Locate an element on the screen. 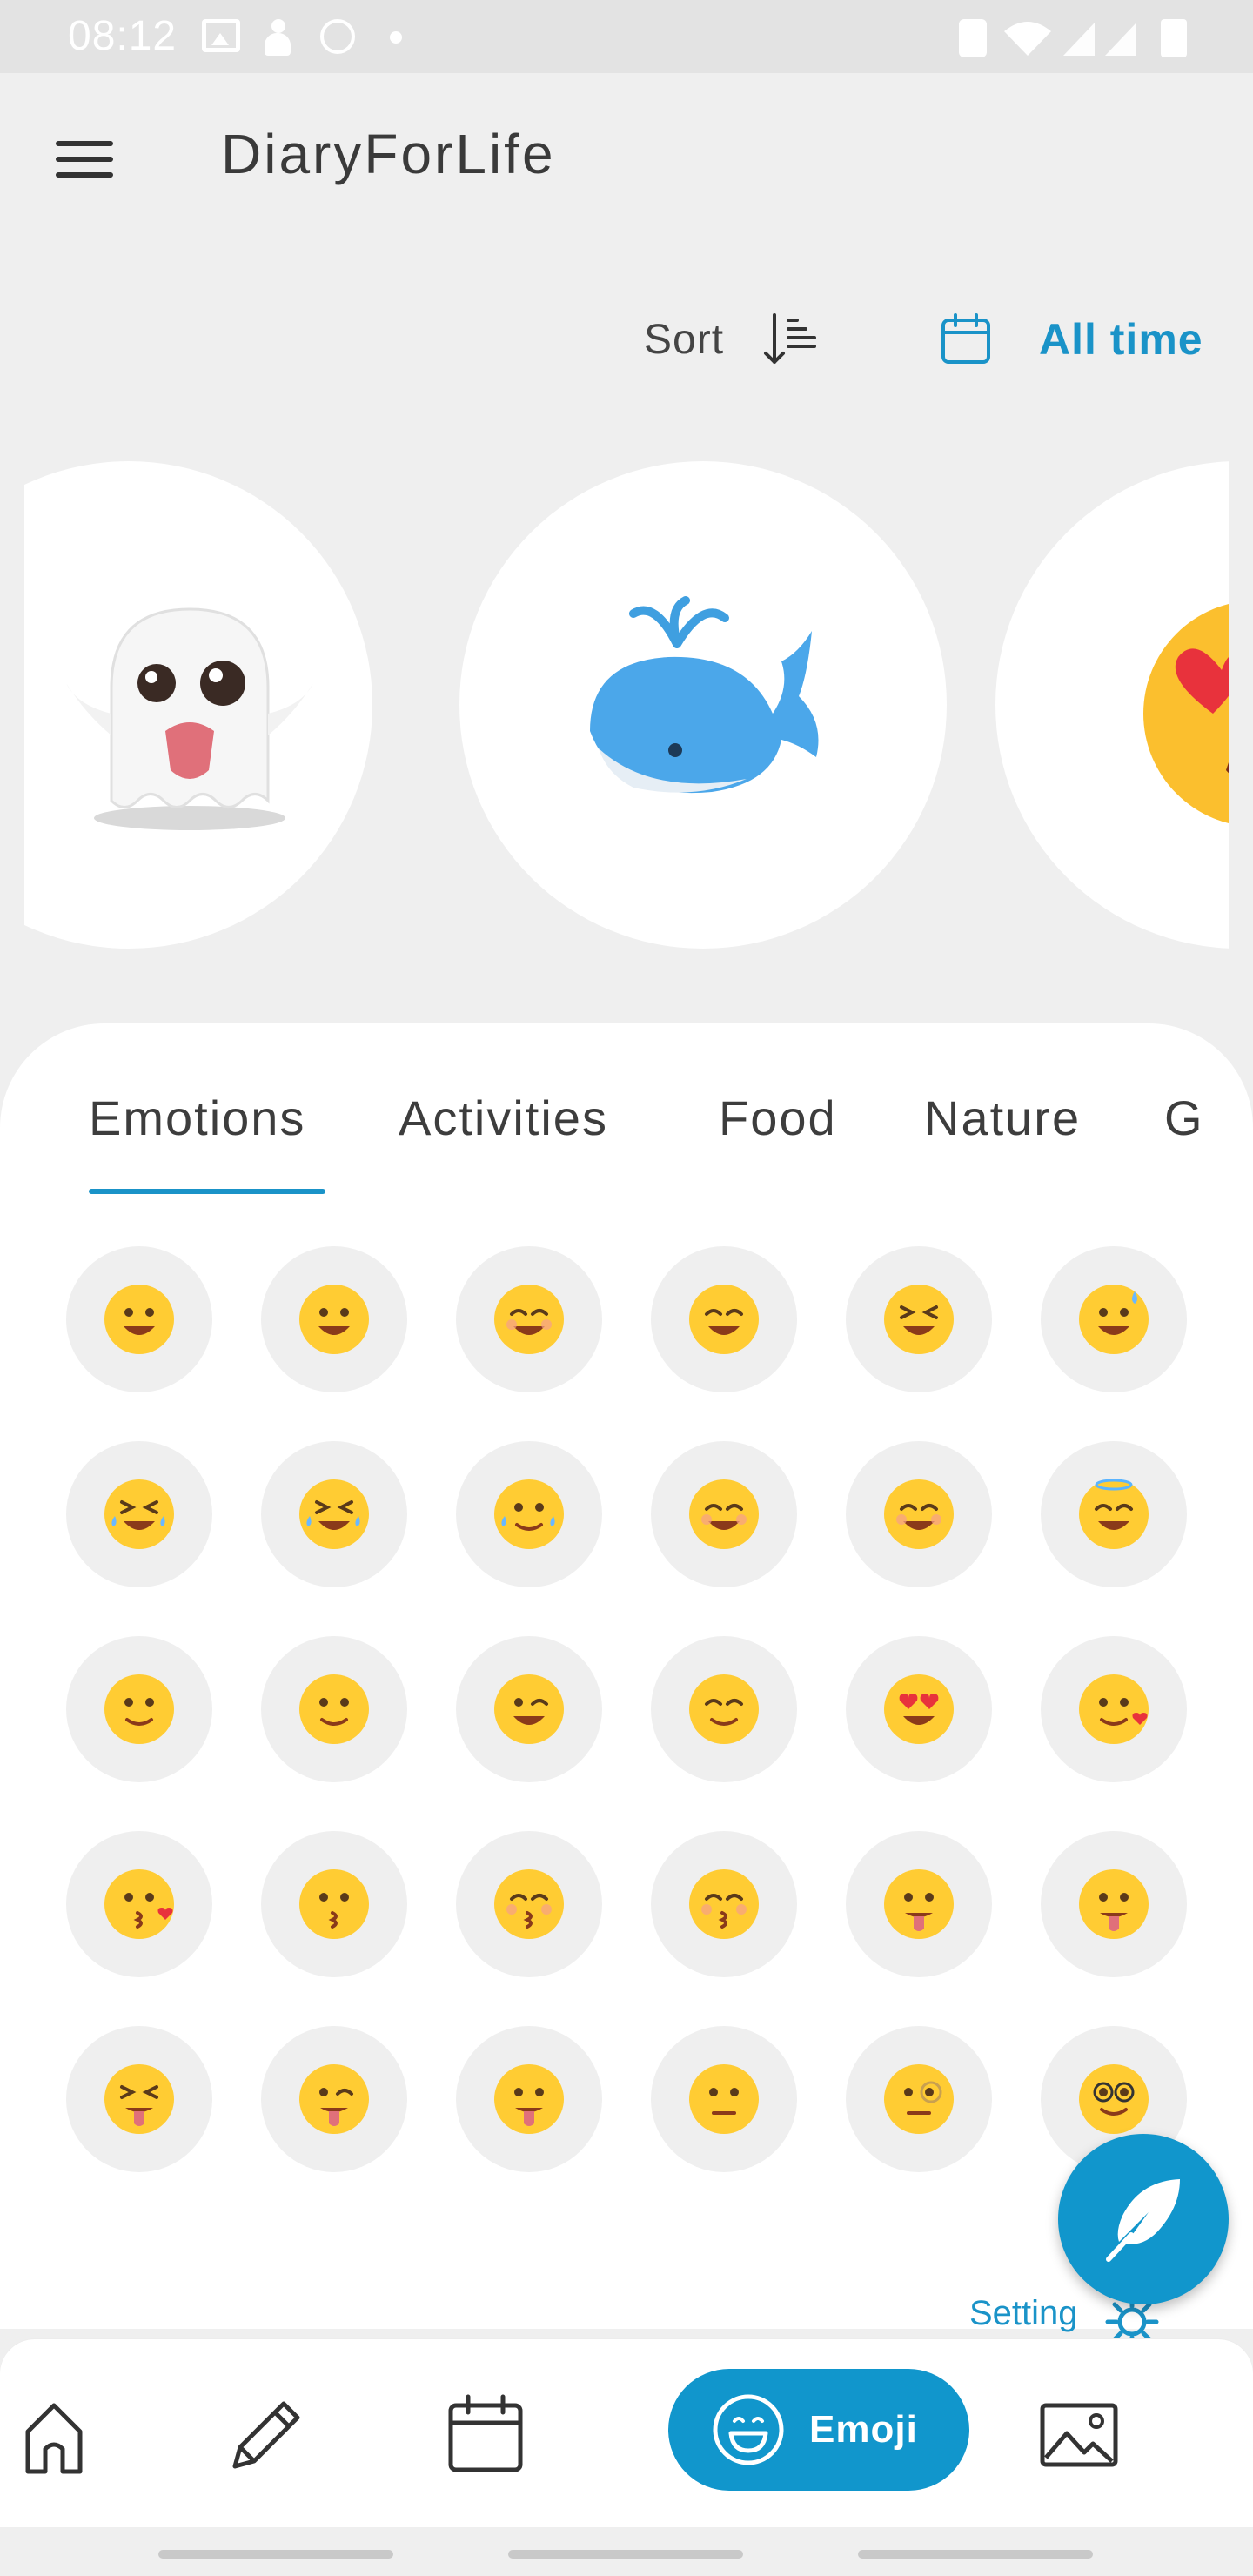 Image resolution: width=1253 pixels, height=2576 pixels. emoji-upside-down-face is located at coordinates (334, 1709).